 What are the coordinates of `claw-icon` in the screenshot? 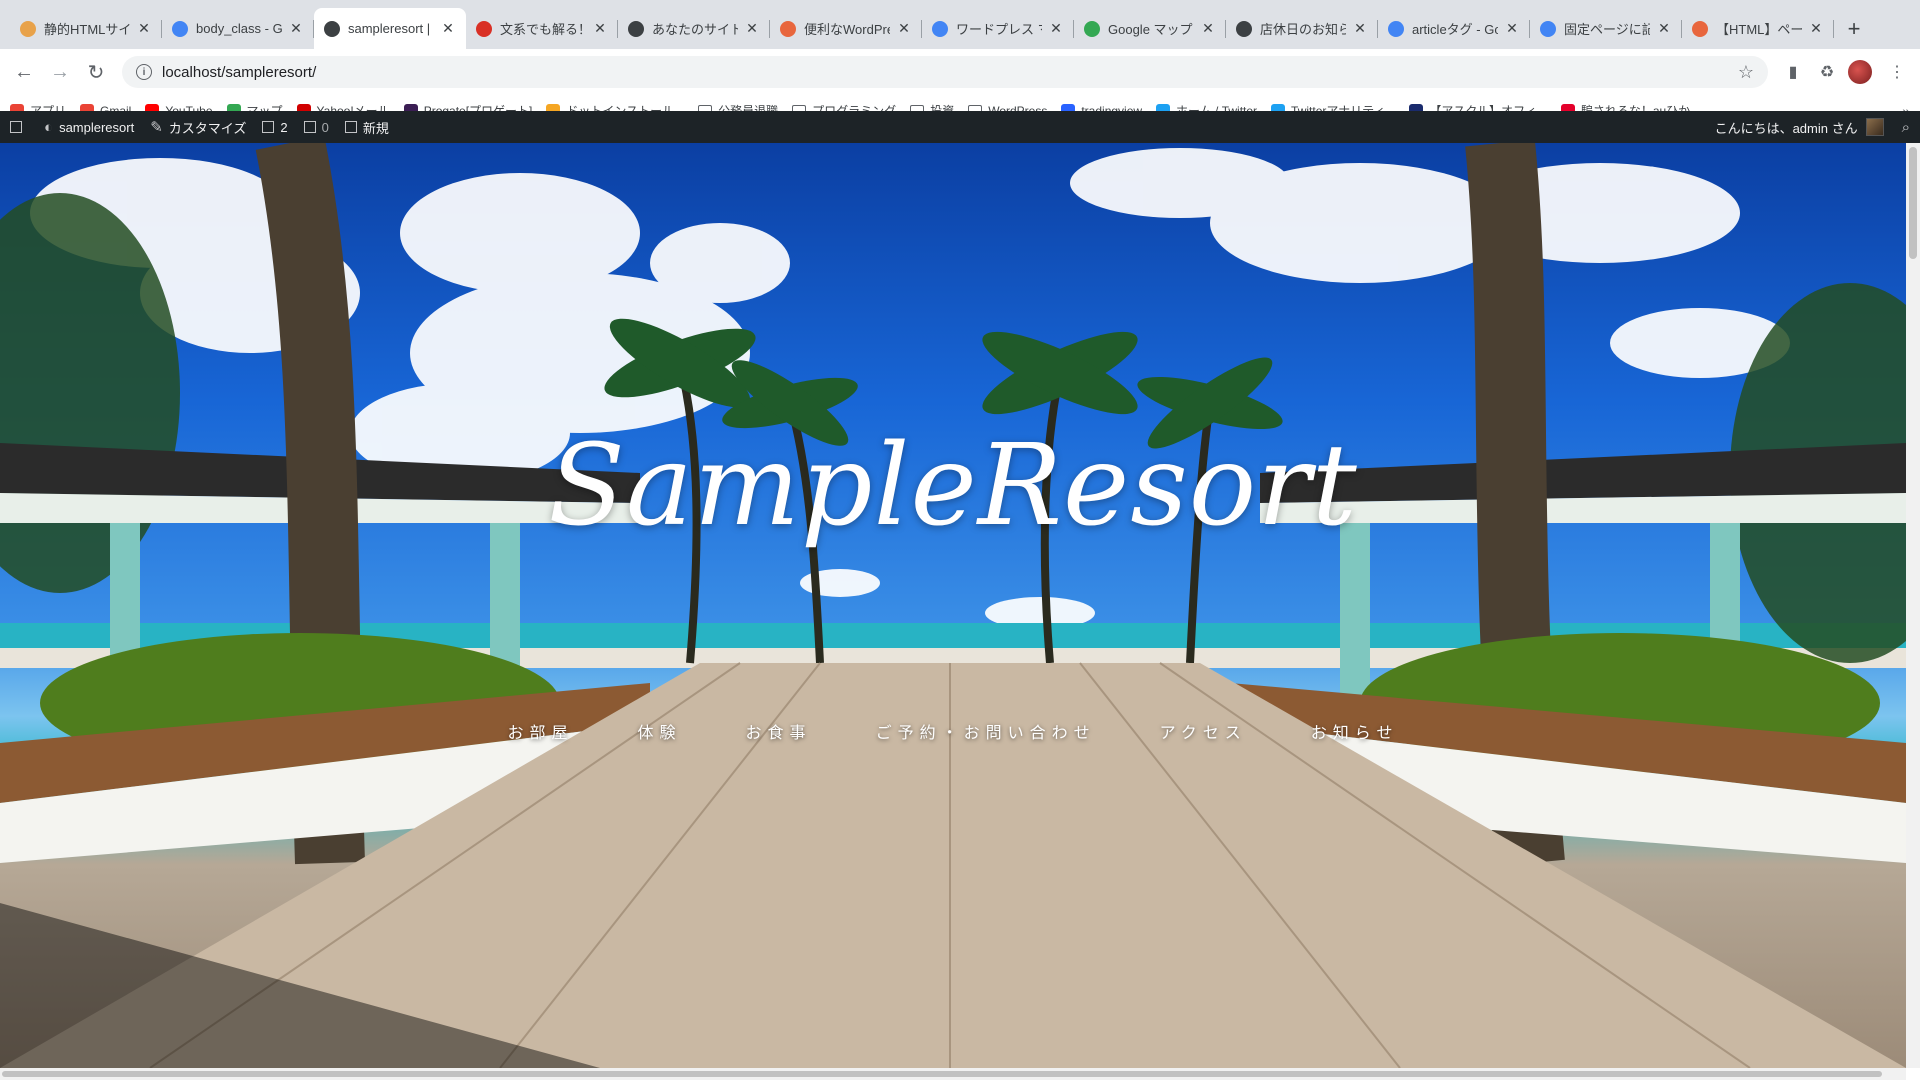 It's located at (28, 28).